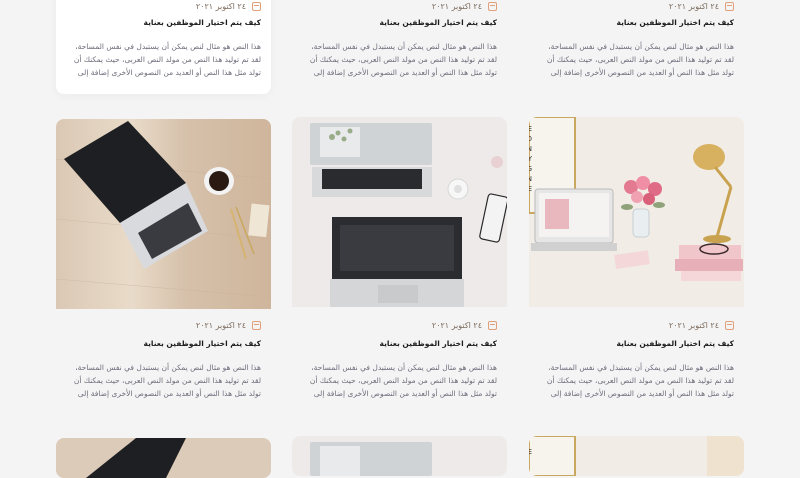 The image size is (800, 478). I want to click on svg-text: AGINATION, so click(530, 179).